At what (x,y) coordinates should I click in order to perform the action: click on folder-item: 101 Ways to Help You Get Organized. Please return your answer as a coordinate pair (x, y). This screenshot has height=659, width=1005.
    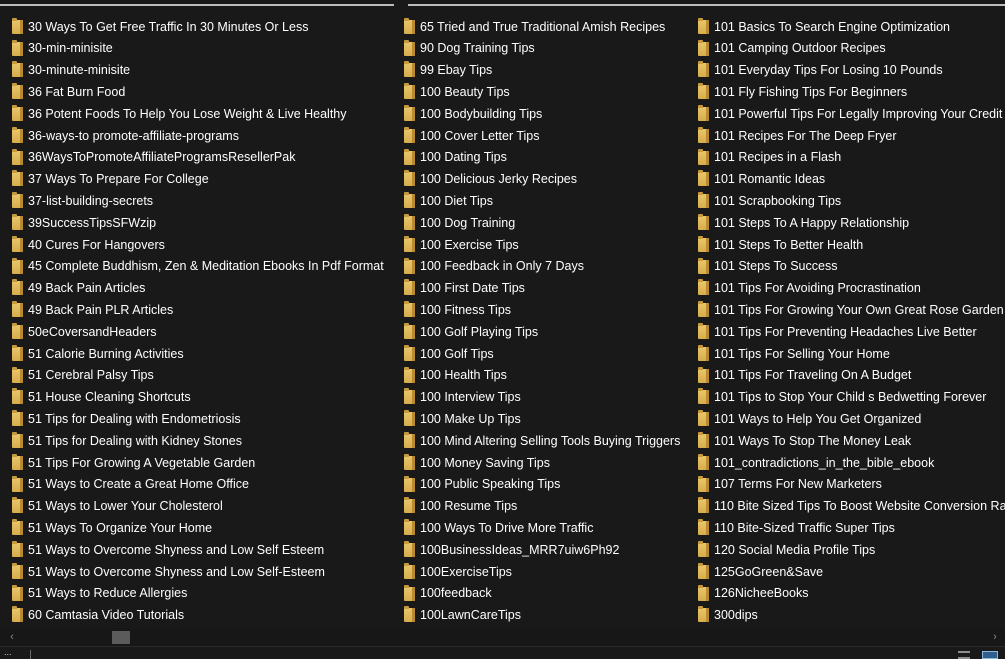
    Looking at the image, I should click on (850, 419).